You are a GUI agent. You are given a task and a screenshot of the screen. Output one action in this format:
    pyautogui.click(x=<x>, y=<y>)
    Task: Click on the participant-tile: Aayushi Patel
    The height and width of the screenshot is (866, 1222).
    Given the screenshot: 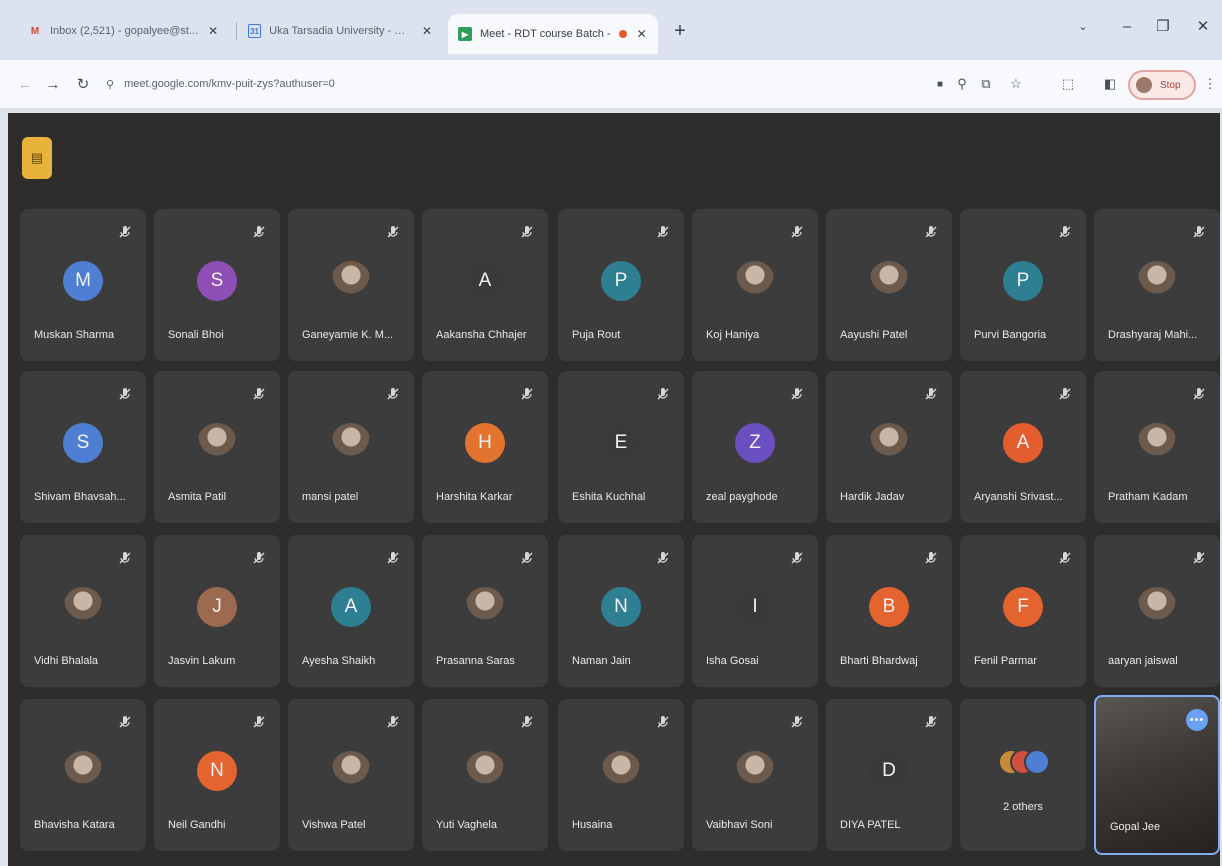 What is the action you would take?
    pyautogui.click(x=889, y=285)
    